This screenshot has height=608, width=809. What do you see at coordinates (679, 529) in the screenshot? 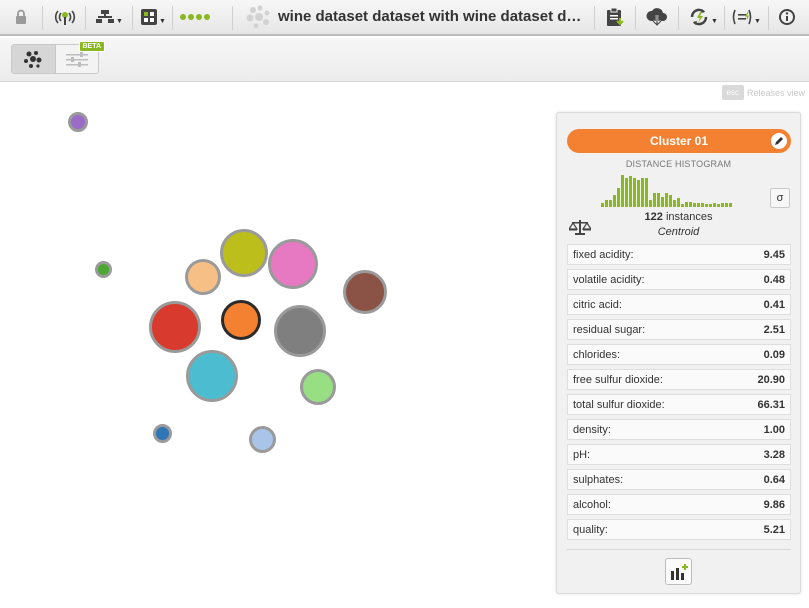
I see `feature-row: quality: 5.21` at bounding box center [679, 529].